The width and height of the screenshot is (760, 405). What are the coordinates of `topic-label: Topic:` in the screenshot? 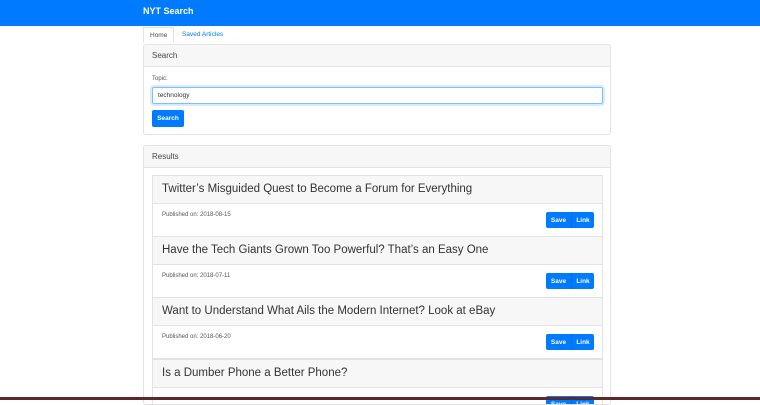 It's located at (160, 79).